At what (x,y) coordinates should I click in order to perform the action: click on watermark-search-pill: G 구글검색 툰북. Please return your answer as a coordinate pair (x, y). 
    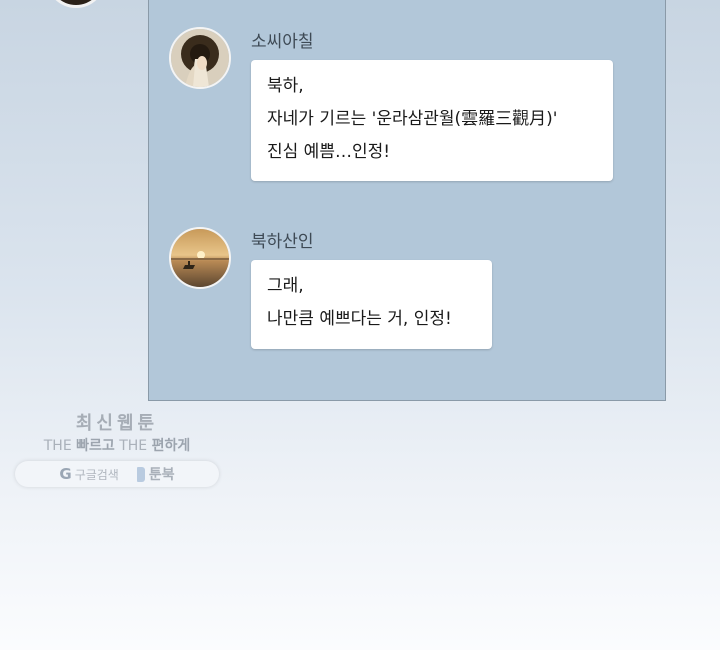
    Looking at the image, I should click on (117, 474).